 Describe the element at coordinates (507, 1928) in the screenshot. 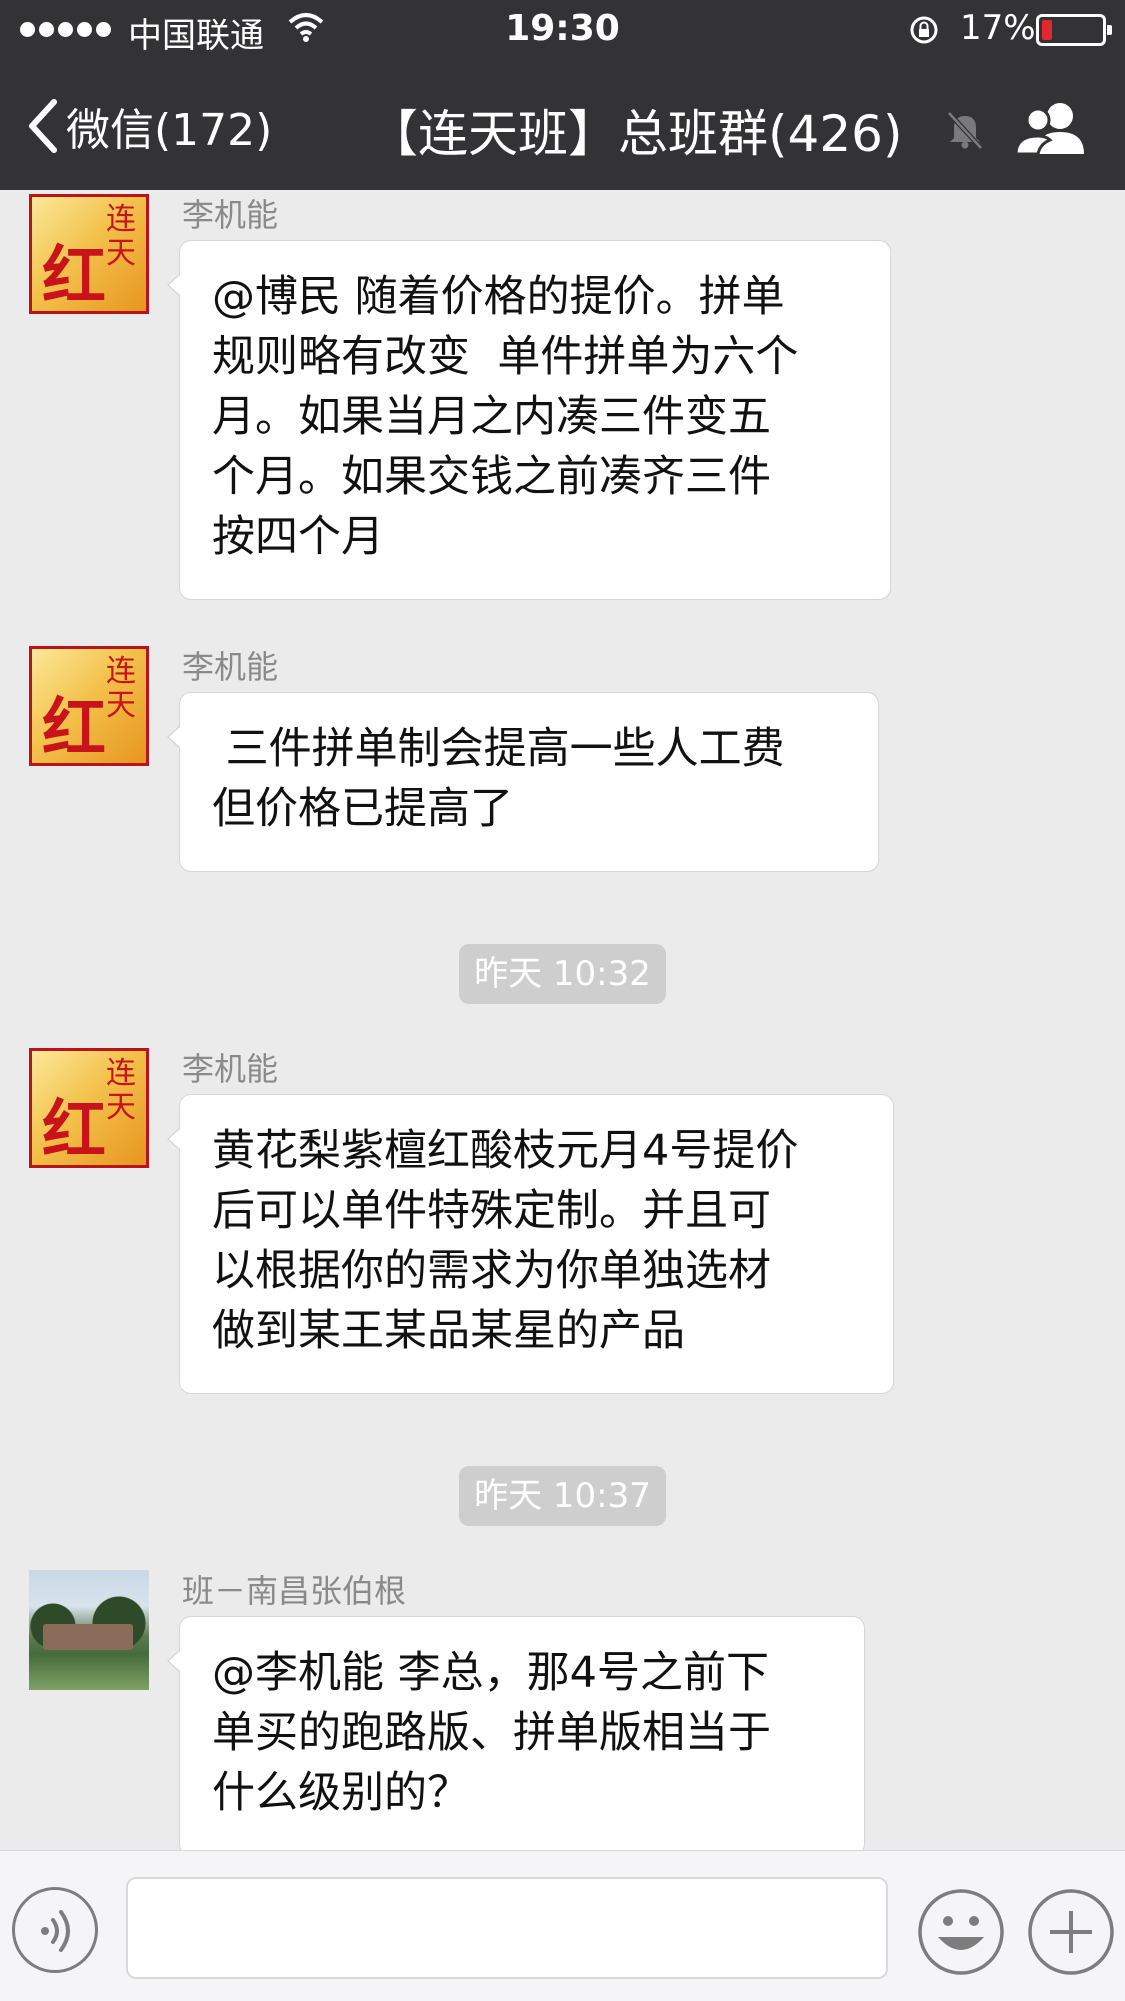

I see `message-input` at that location.